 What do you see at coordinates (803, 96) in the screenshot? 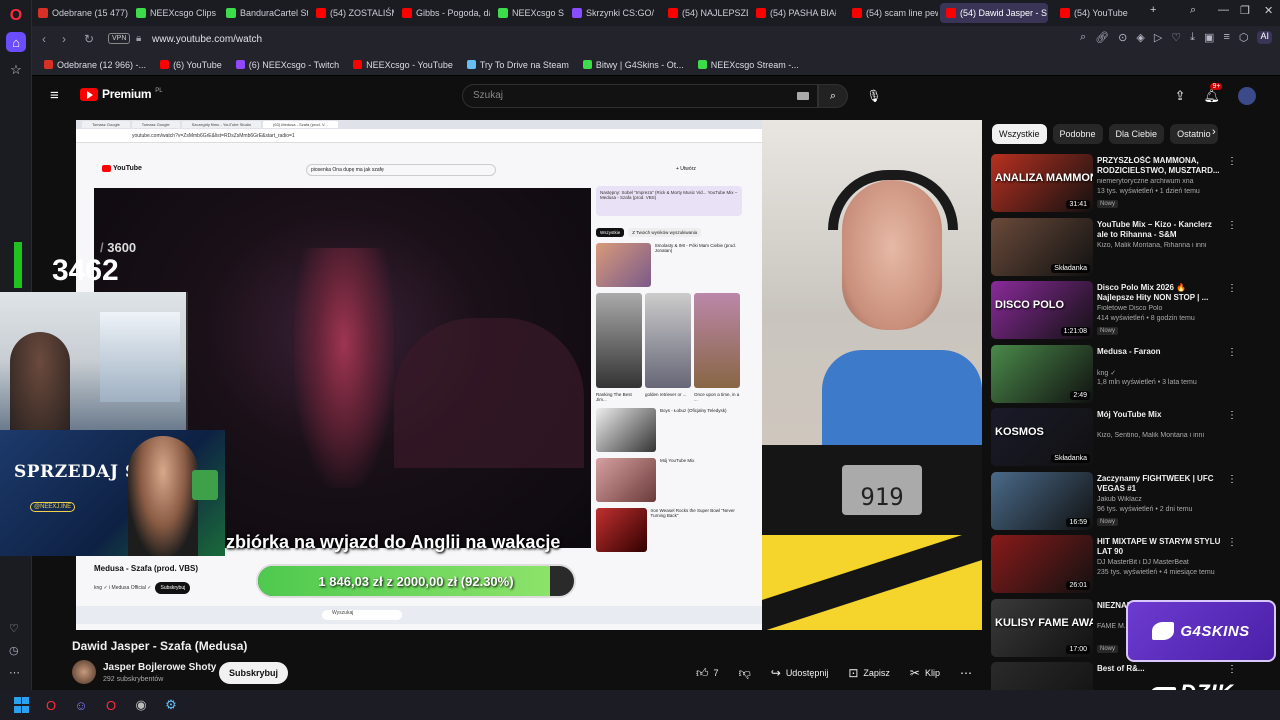
I see `keyboard-icon` at bounding box center [803, 96].